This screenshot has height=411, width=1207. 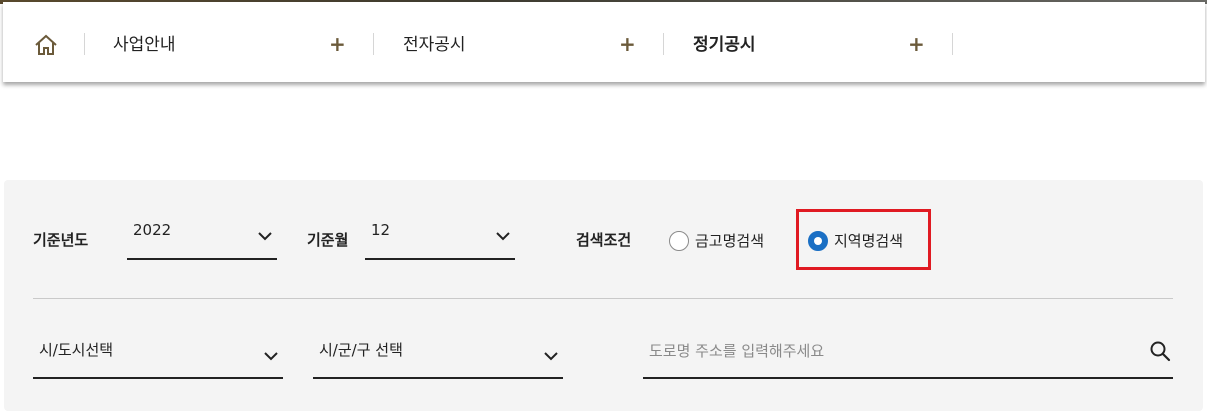 What do you see at coordinates (438, 354) in the screenshot?
I see `district-select: 시/군/구 선택` at bounding box center [438, 354].